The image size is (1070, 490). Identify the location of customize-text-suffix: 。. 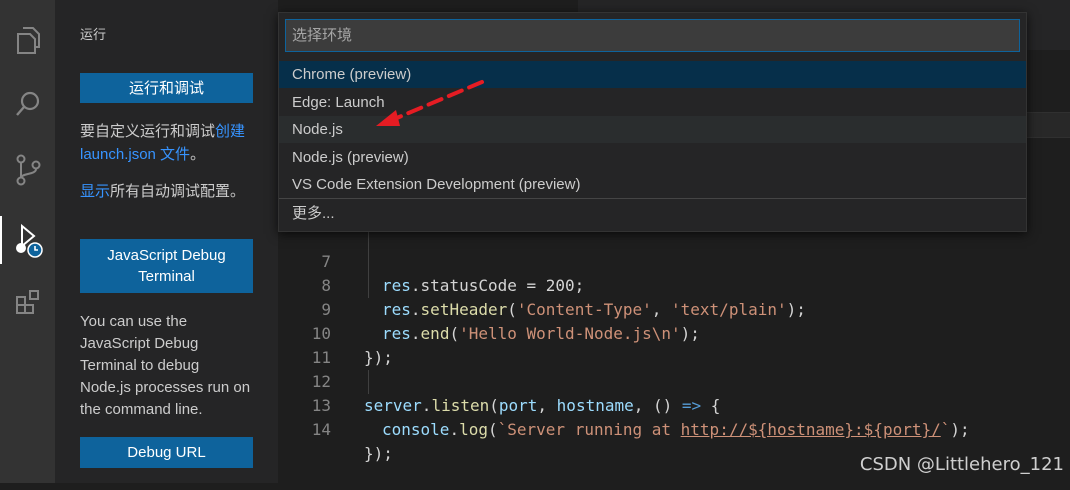
(198, 154).